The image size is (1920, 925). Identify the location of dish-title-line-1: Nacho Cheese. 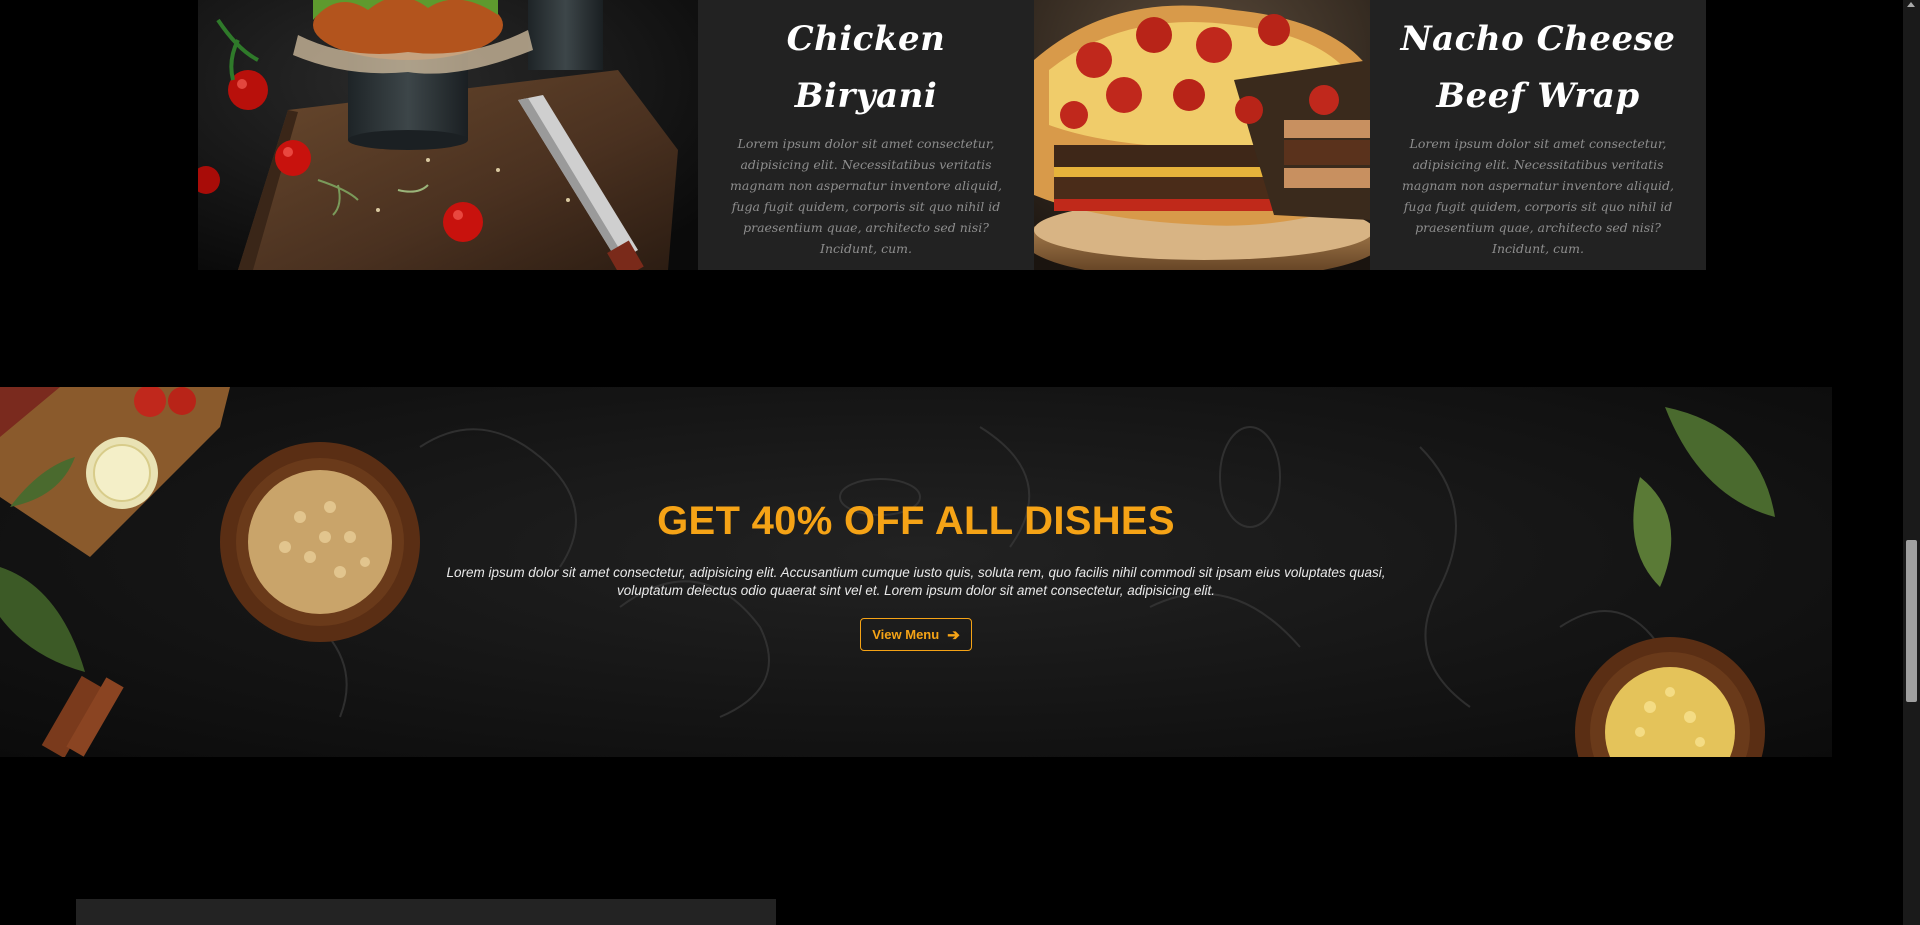
(1538, 39).